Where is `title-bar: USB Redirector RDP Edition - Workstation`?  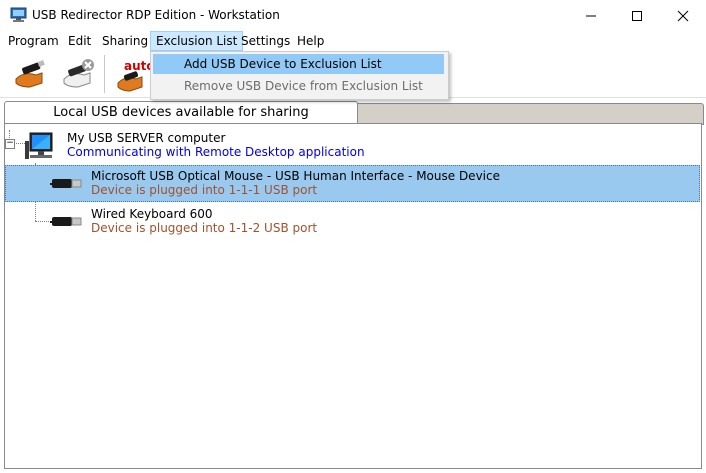 title-bar: USB Redirector RDP Edition - Workstation is located at coordinates (353, 15).